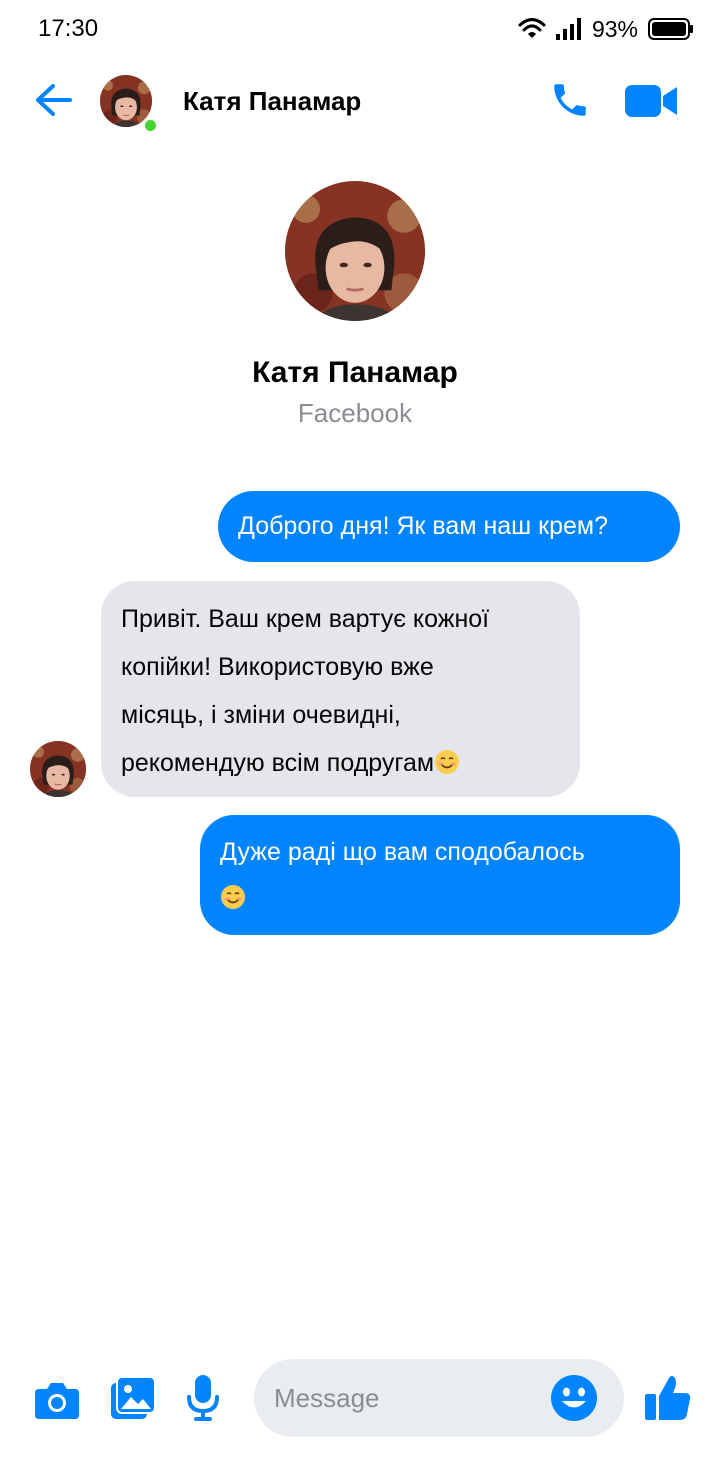 The image size is (720, 1462). I want to click on camera-button, so click(57, 1402).